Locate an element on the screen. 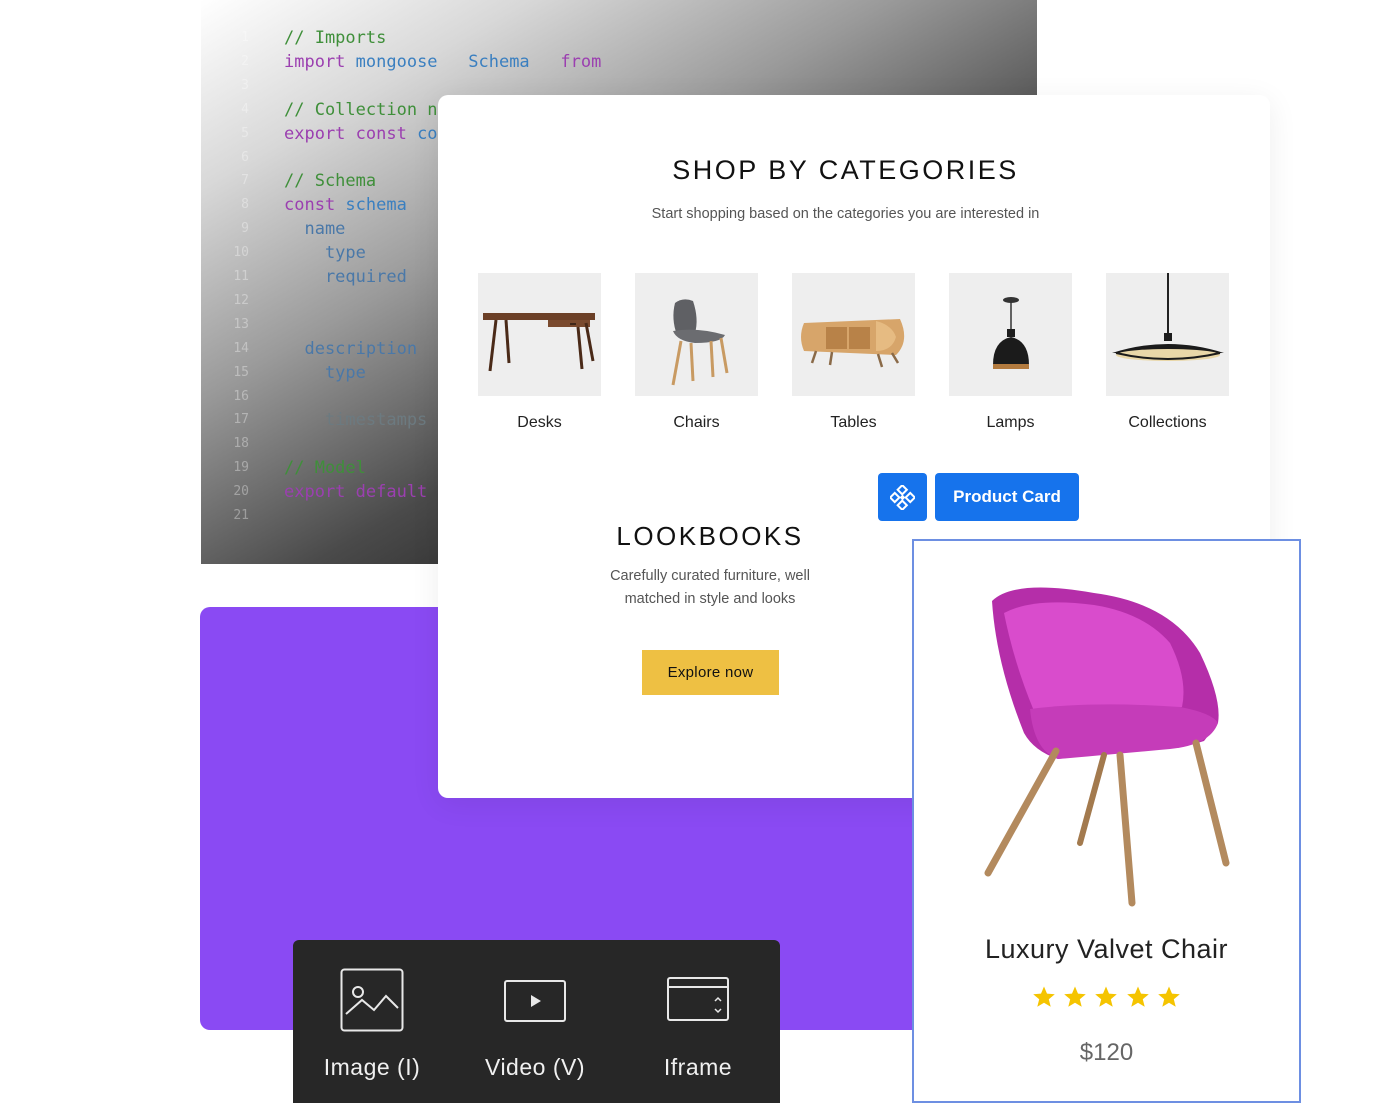 Image resolution: width=1400 pixels, height=1103 pixels. code-text: const schema is located at coordinates (345, 205).